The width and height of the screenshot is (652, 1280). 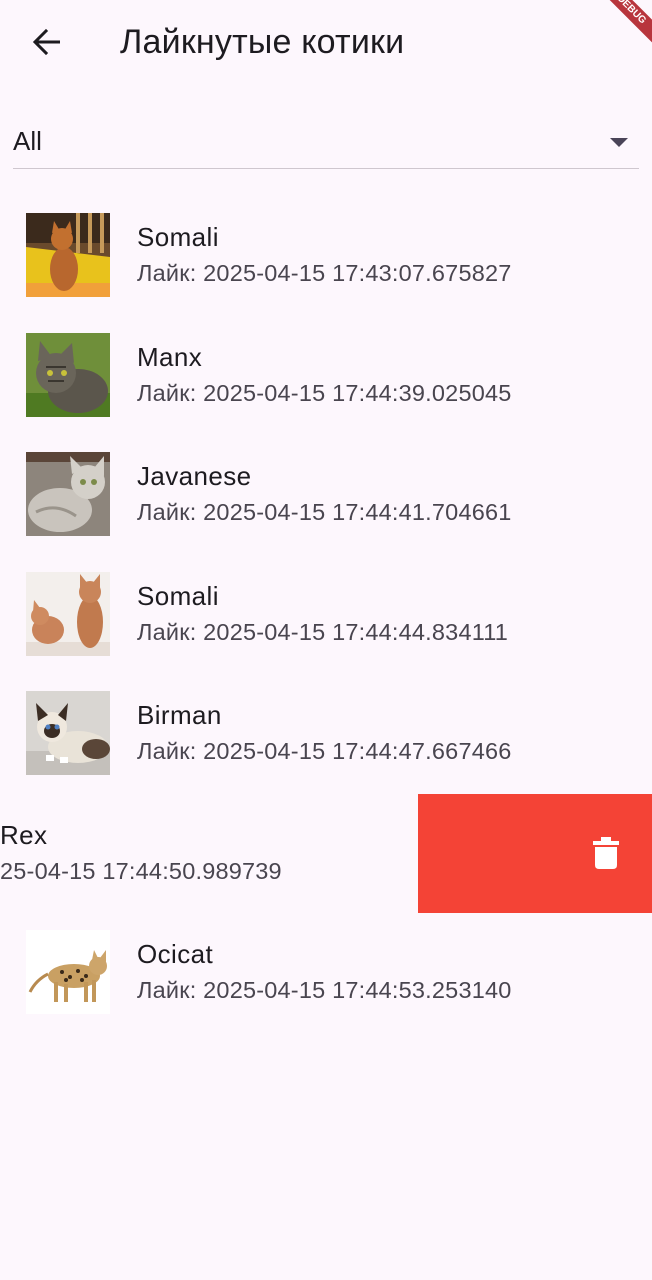 What do you see at coordinates (619, 27) in the screenshot?
I see `debug-banner: DEBUG` at bounding box center [619, 27].